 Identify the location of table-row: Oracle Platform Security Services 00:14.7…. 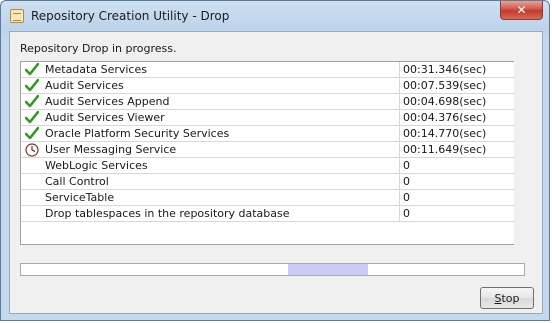
(268, 134).